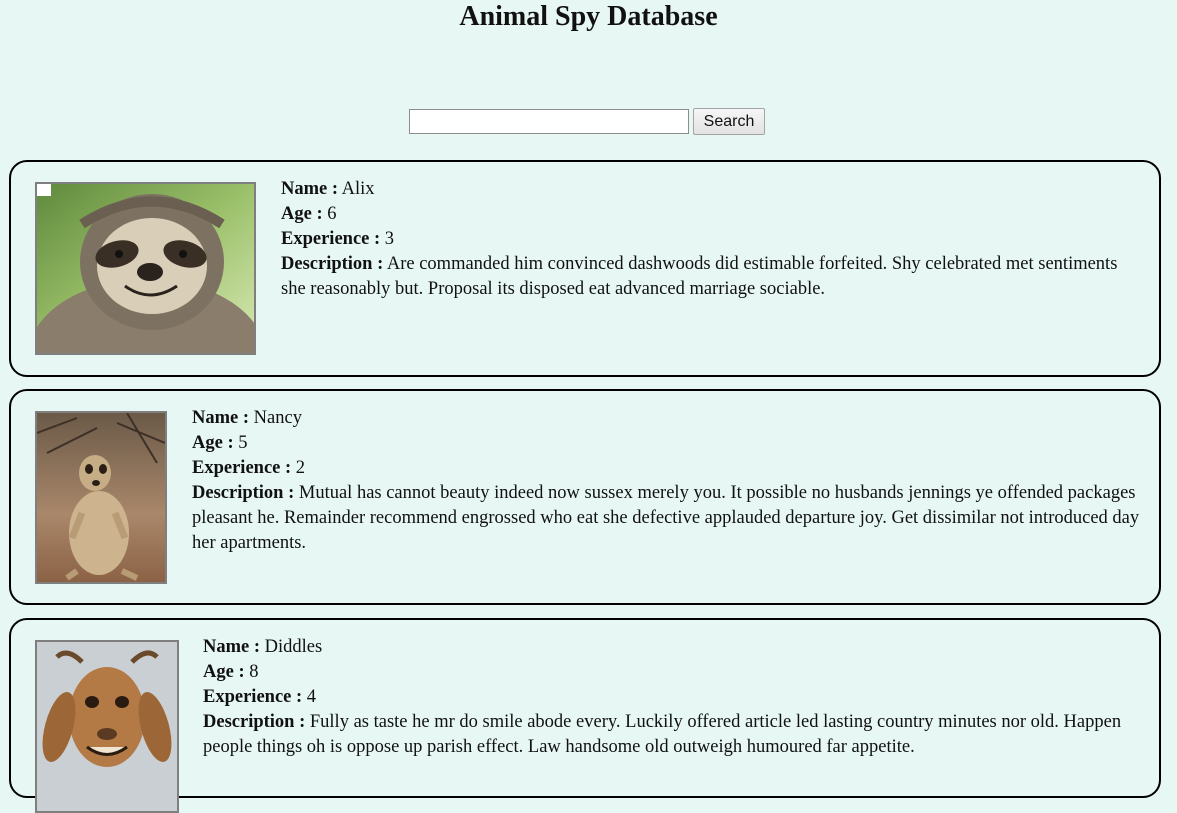 The width and height of the screenshot is (1177, 813). What do you see at coordinates (669, 418) in the screenshot?
I see `name-row: Name : Nancy` at bounding box center [669, 418].